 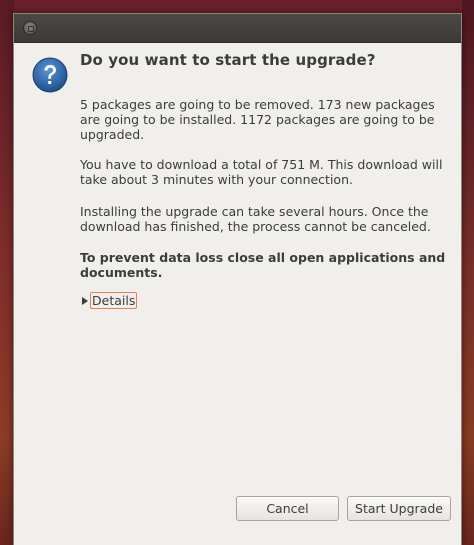 I want to click on details-label: Details, so click(x=114, y=300).